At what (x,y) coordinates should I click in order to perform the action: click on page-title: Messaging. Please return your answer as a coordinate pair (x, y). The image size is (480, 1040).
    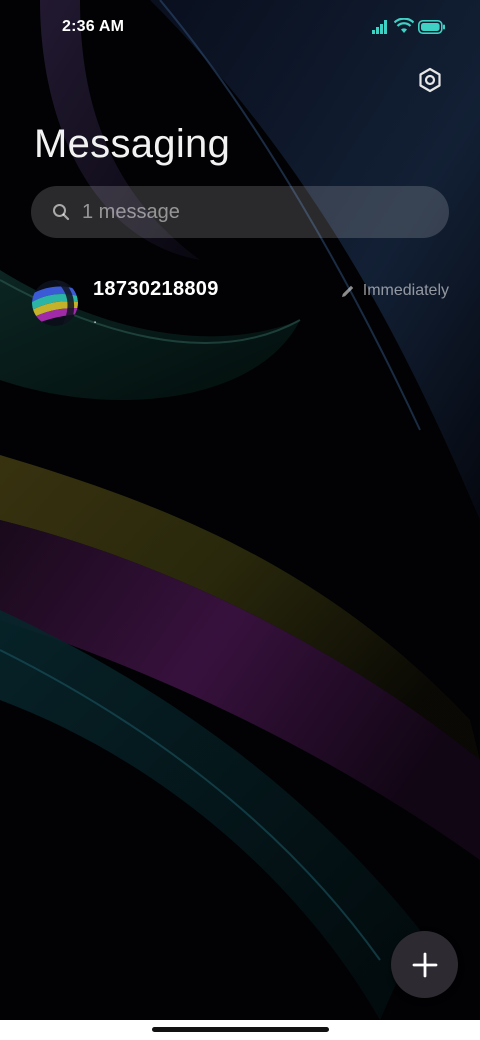
    Looking at the image, I should click on (132, 144).